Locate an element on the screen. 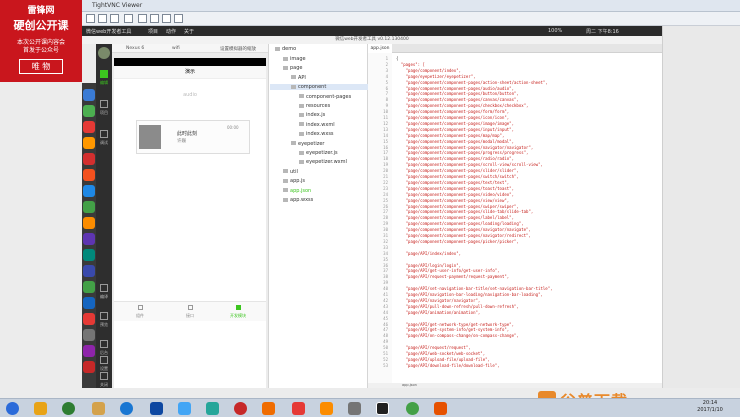 This screenshot has height=417, width=740. zoom-fit-icon is located at coordinates (178, 18).